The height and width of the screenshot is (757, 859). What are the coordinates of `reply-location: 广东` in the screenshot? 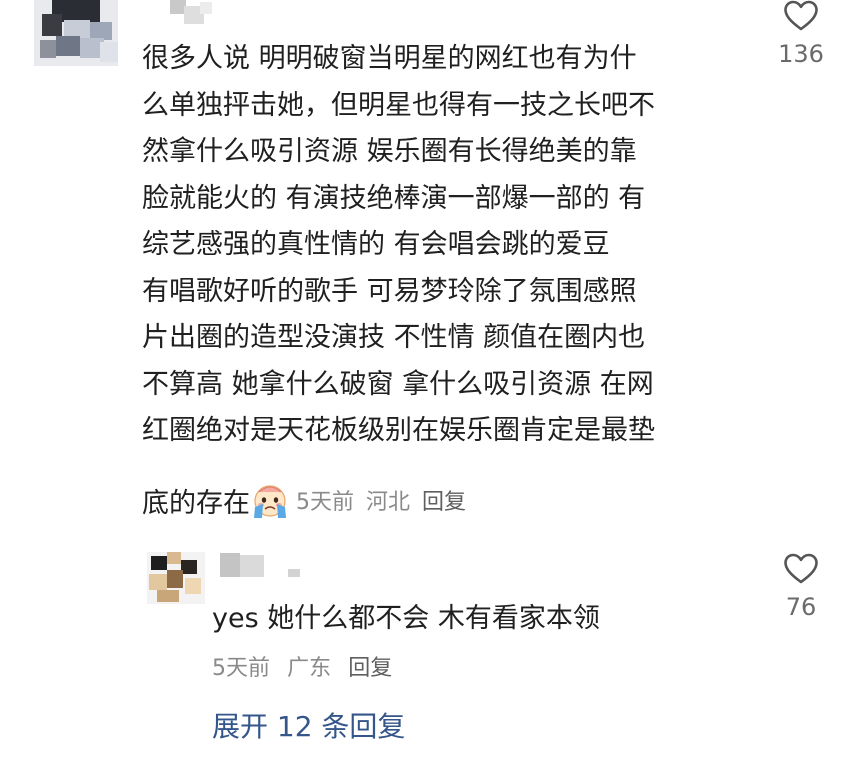 It's located at (309, 668).